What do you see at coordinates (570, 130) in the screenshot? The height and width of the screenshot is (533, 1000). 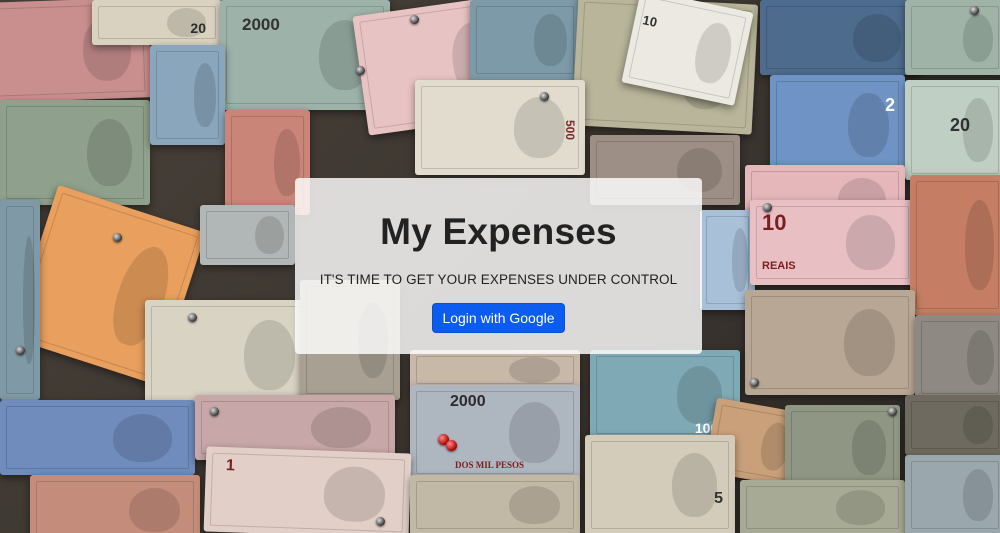 I see `banknote-label: 500` at bounding box center [570, 130].